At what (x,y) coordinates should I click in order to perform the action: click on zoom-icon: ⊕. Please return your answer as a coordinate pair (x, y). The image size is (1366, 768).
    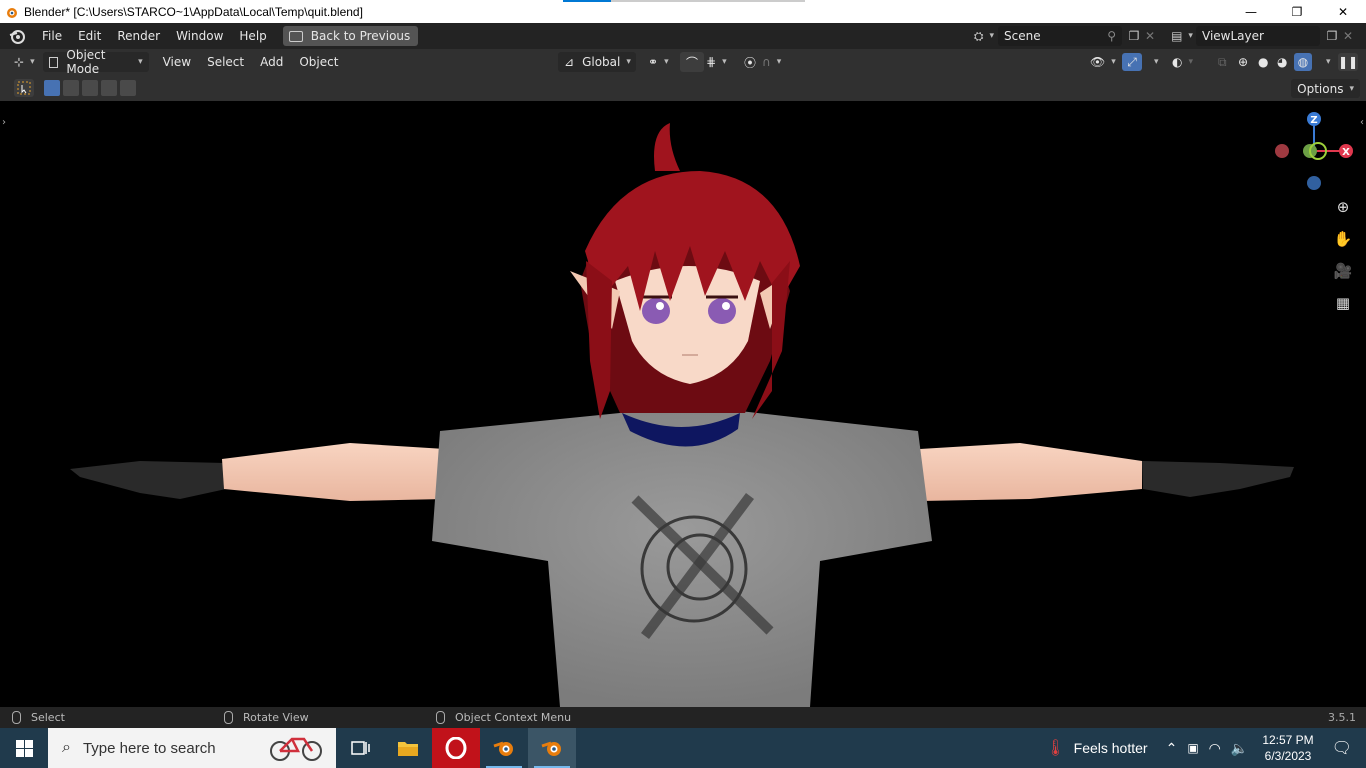
    Looking at the image, I should click on (1343, 207).